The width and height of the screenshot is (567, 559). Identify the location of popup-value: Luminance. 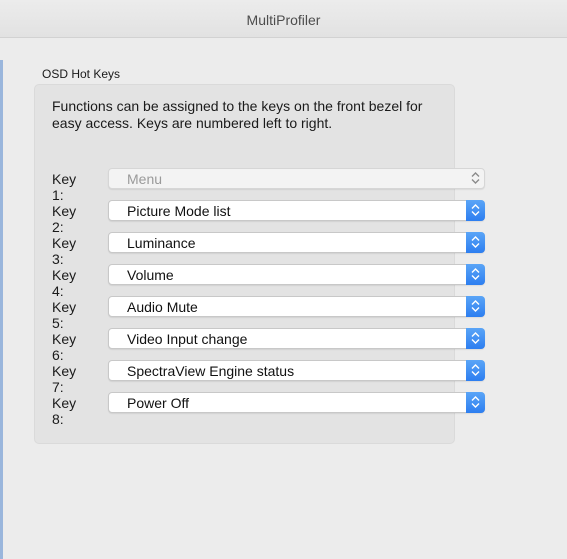
(161, 243).